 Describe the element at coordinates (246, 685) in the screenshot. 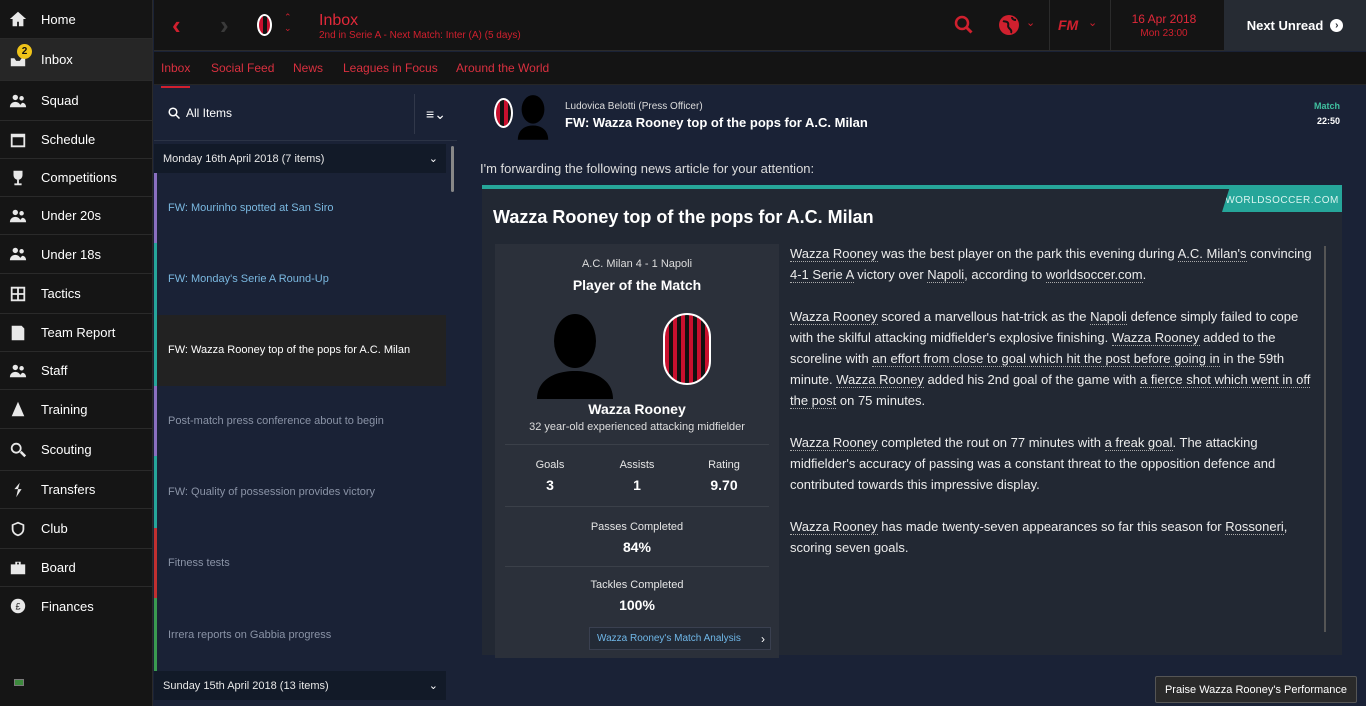

I see `group-header-label: Sunday 15th April 2018 (13 items)` at that location.